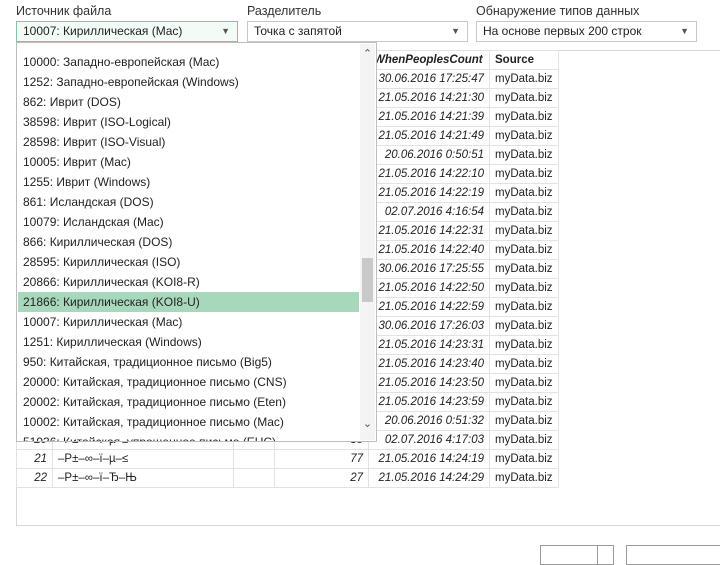 Image resolution: width=720 pixels, height=565 pixels. Describe the element at coordinates (298, 31) in the screenshot. I see `delimiter-value: Точка с запятой` at that location.